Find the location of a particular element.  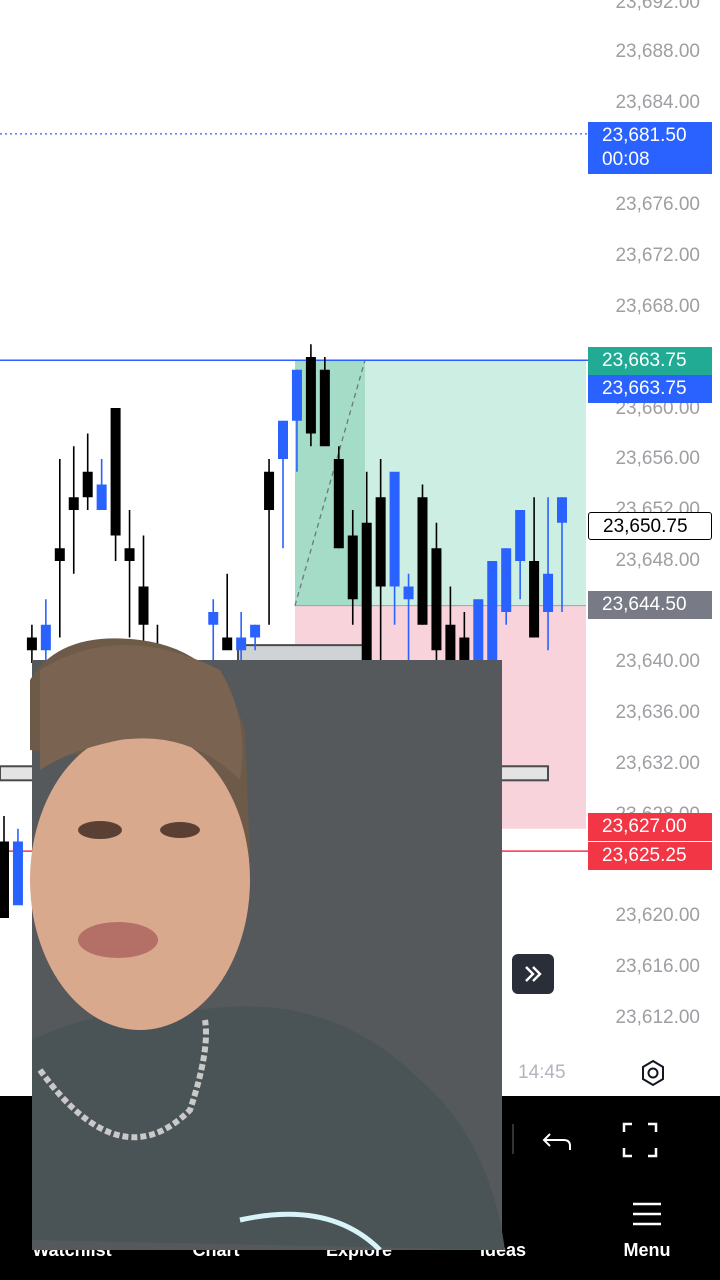

stop-line-tag: 23,625.25 is located at coordinates (650, 856).